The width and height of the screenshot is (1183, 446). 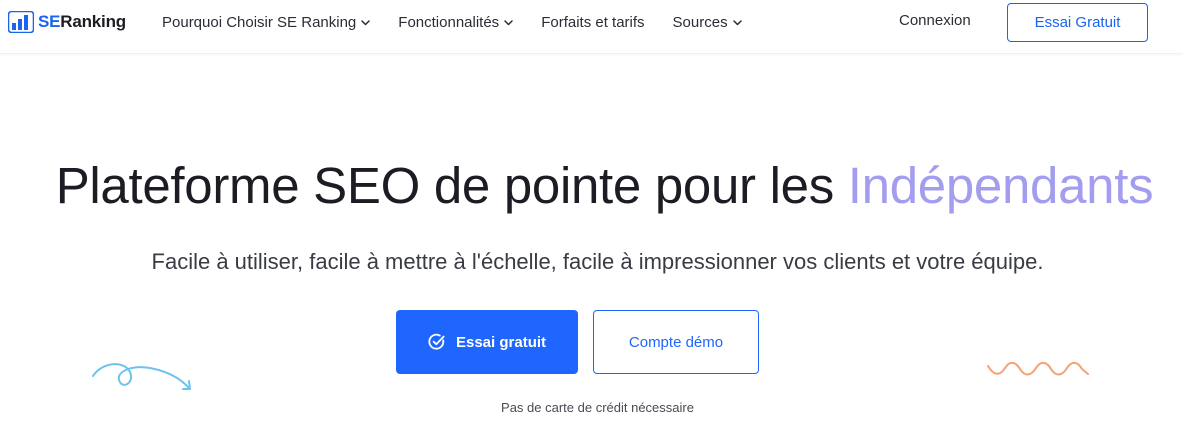 I want to click on nav-item-why: Pourquoi Choisir SE Ranking, so click(x=266, y=22).